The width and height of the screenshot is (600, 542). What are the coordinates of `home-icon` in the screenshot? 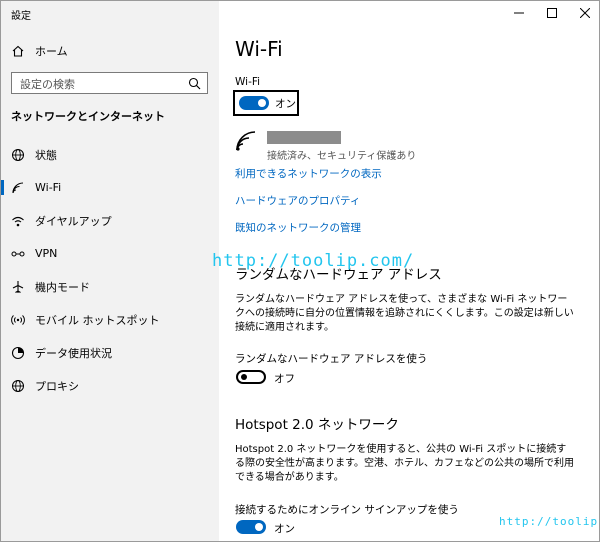 It's located at (18, 51).